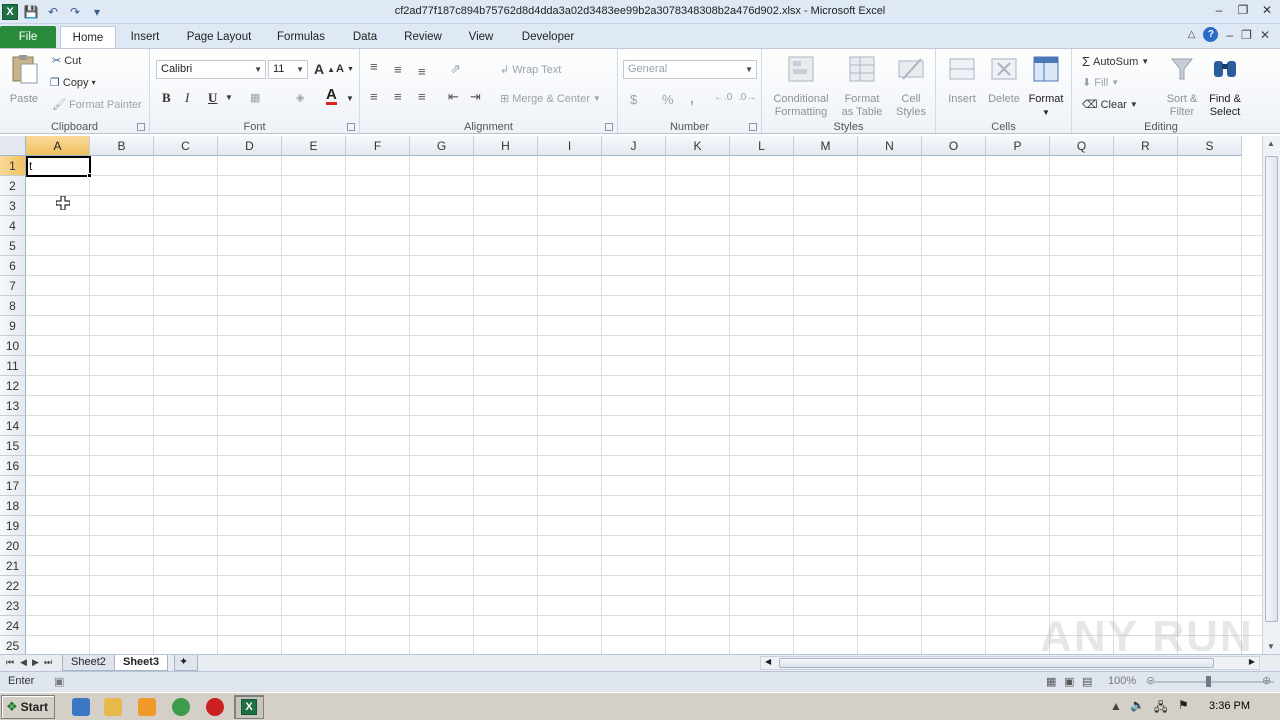 This screenshot has height=720, width=1280. What do you see at coordinates (13, 446) in the screenshot?
I see `row-header-15: 15` at bounding box center [13, 446].